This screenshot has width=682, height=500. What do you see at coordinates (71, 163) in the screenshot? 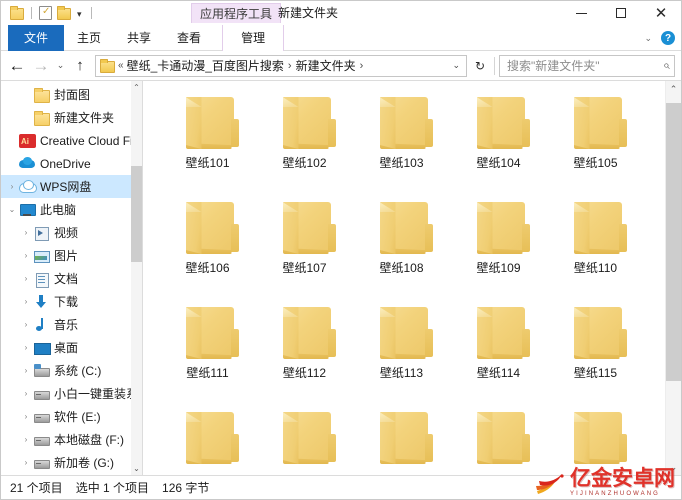
I see `sidebar-item-3: OneDrive` at bounding box center [71, 163].